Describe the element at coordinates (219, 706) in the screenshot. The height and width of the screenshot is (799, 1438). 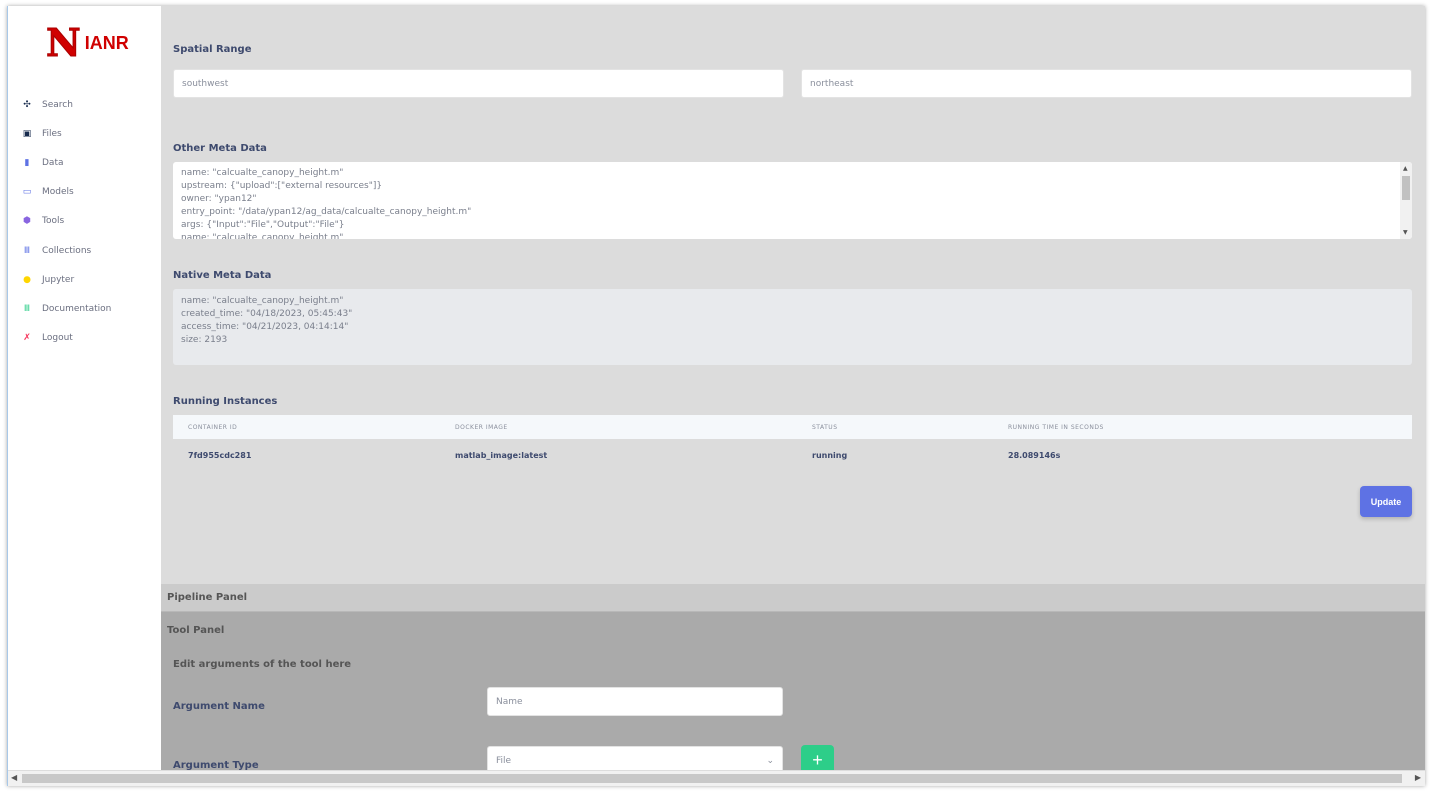
I see `argument-name-label: Argument Name` at that location.